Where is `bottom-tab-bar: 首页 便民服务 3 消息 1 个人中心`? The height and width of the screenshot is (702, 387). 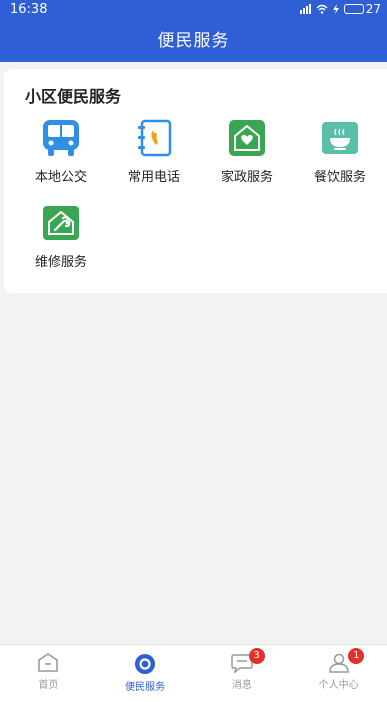 bottom-tab-bar: 首页 便民服务 3 消息 1 个人中心 is located at coordinates (193, 673).